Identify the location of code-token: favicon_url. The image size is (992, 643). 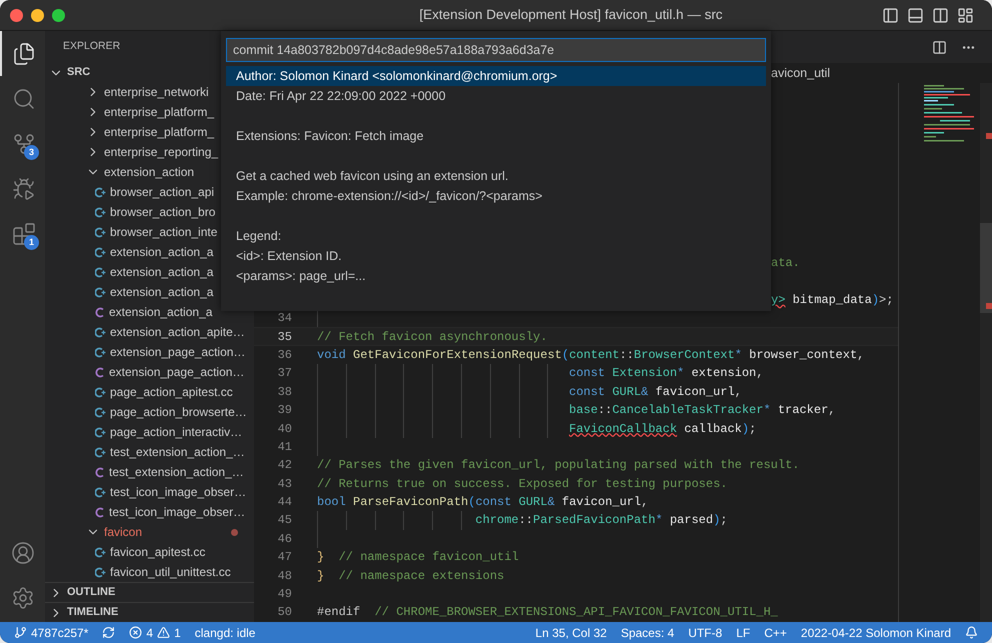
(695, 392).